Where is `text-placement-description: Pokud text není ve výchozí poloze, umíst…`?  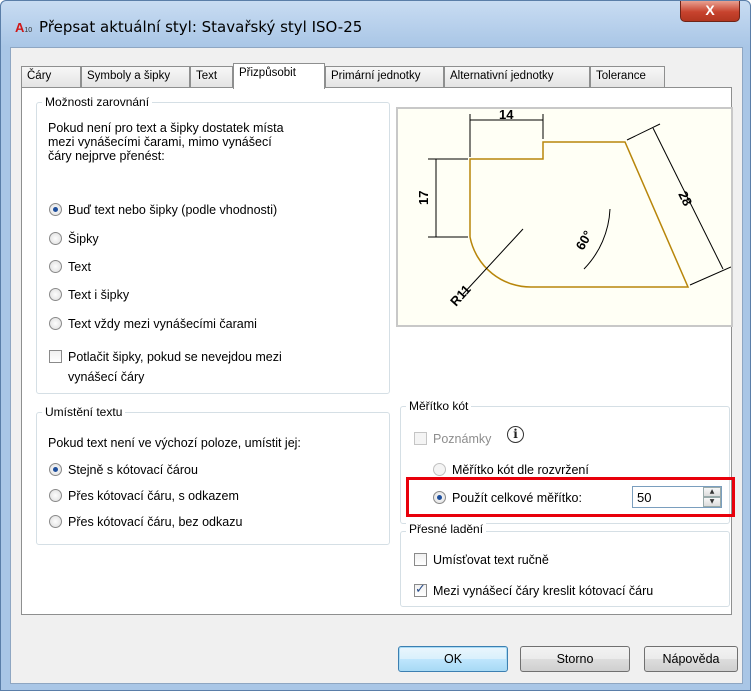 text-placement-description: Pokud text není ve výchozí poloze, umíst… is located at coordinates (174, 443).